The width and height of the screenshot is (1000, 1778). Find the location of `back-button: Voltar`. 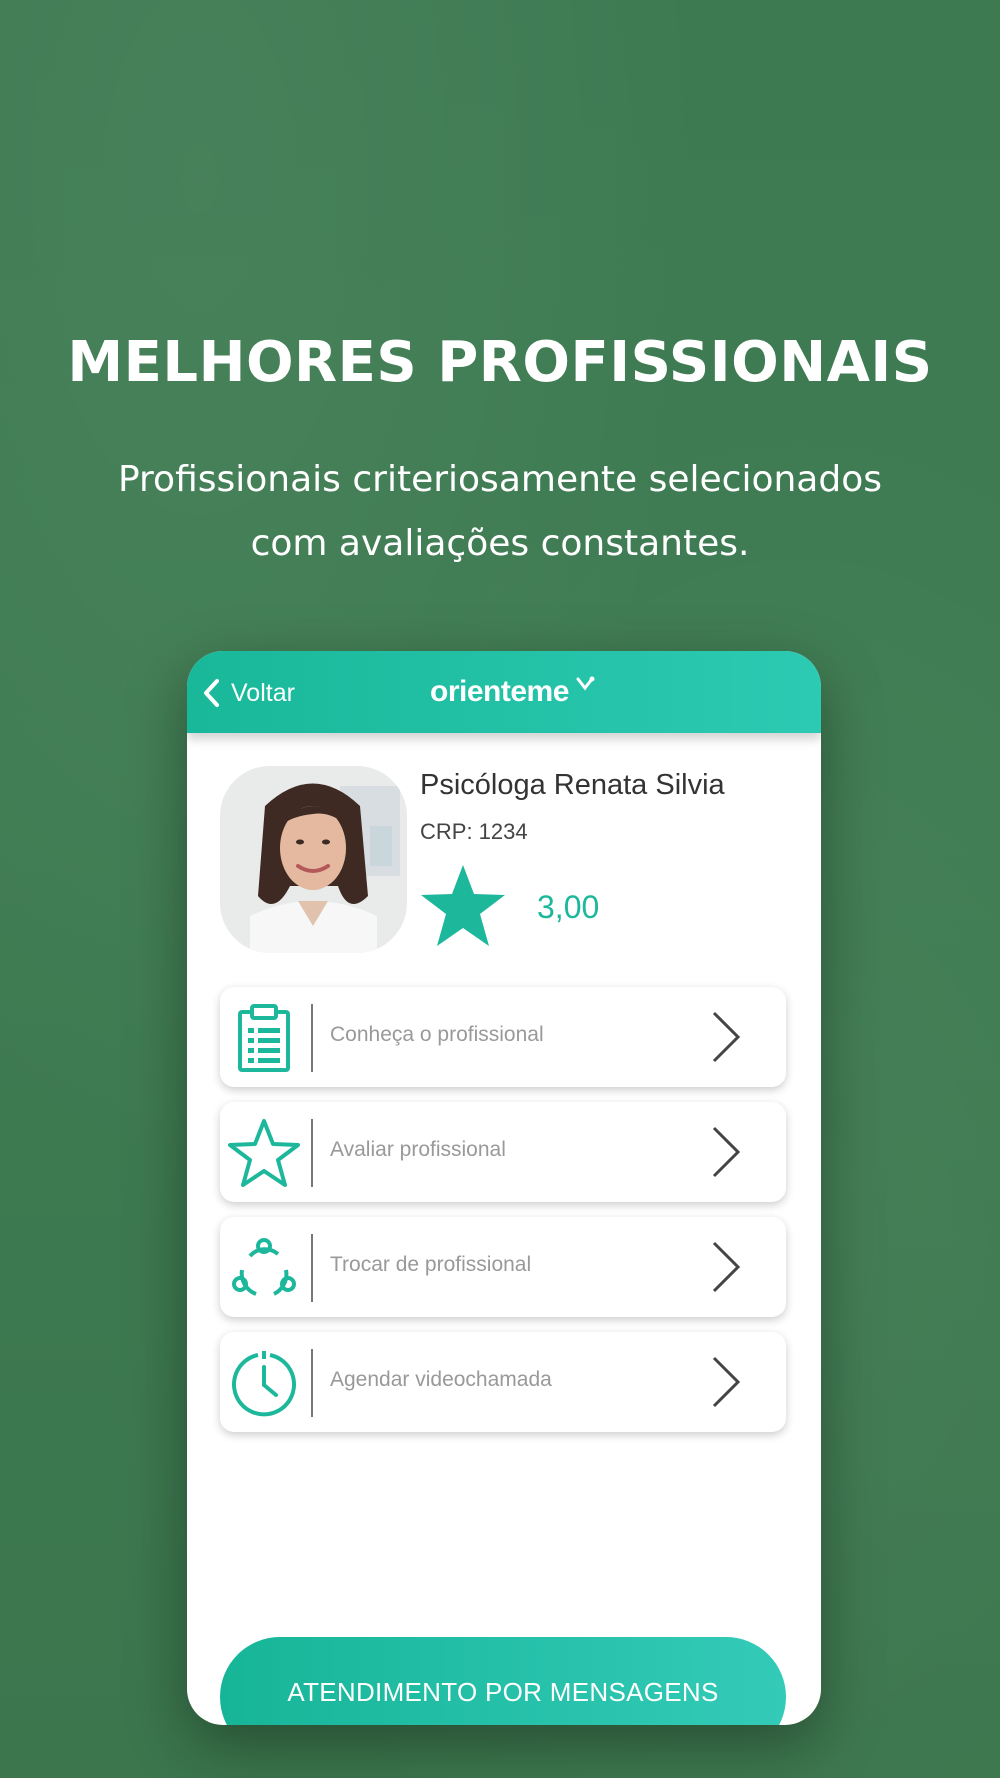

back-button: Voltar is located at coordinates (248, 693).